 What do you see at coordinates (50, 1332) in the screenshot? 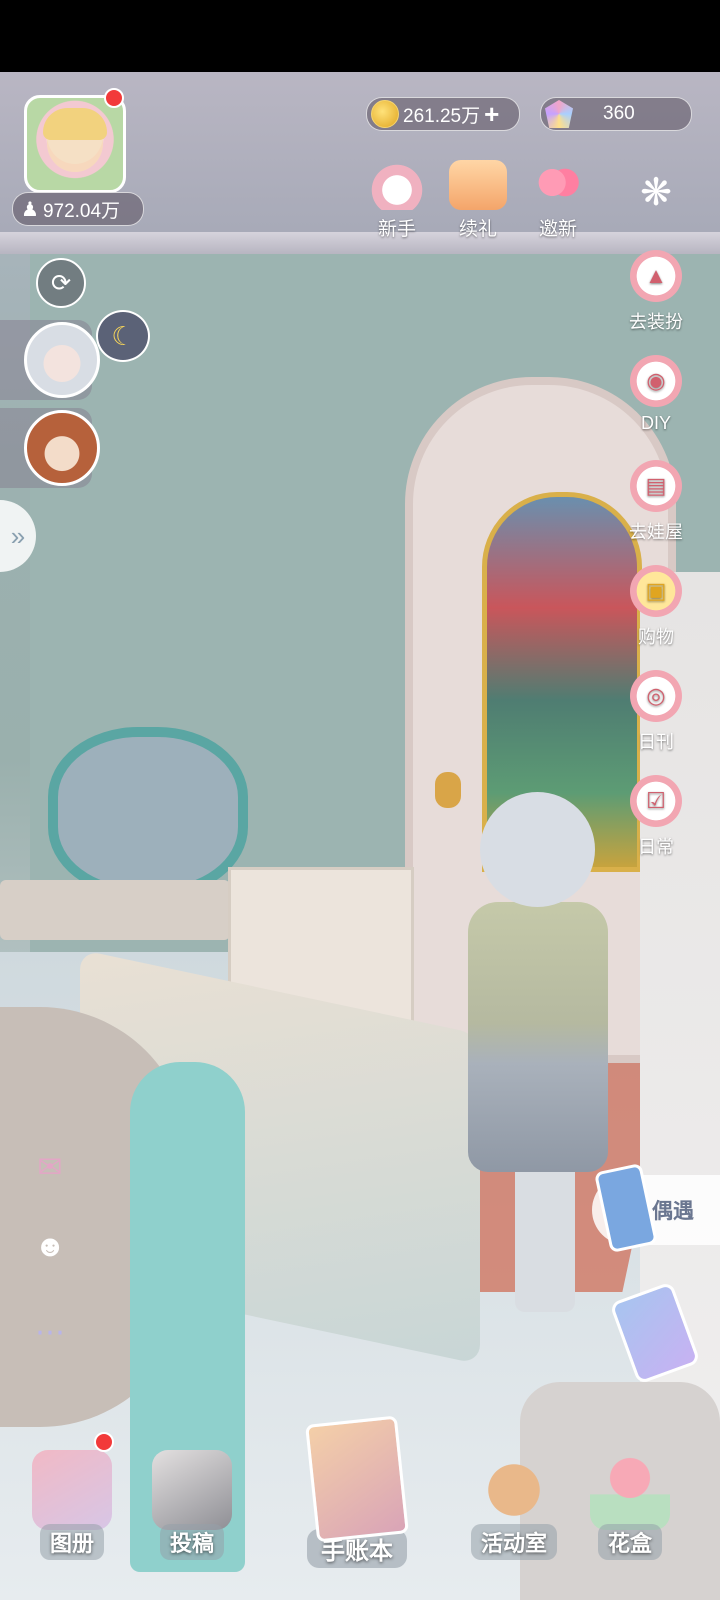
I see `chat-icon: ⋯` at bounding box center [50, 1332].